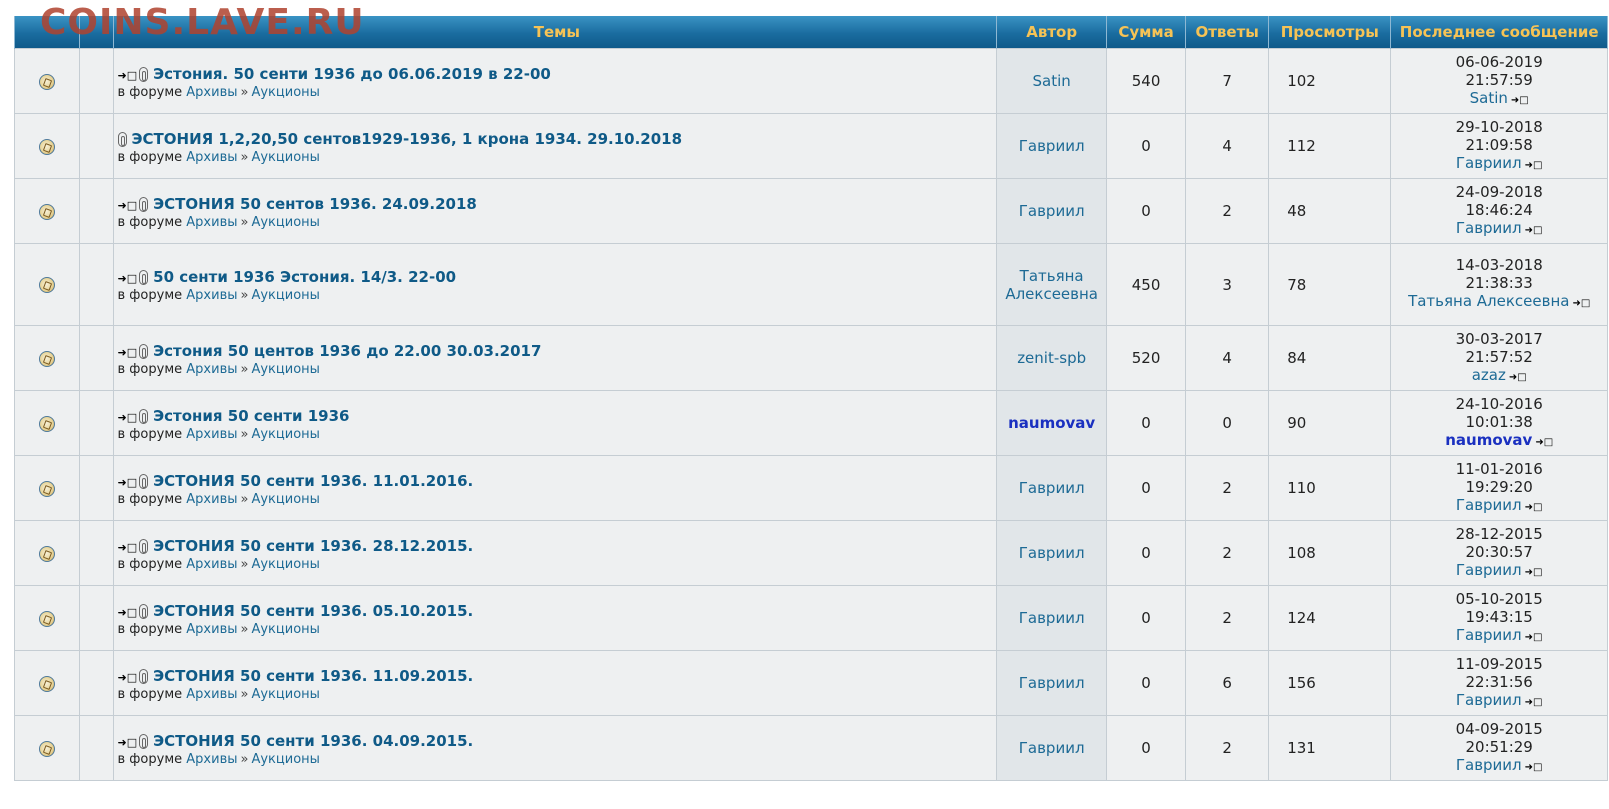 This screenshot has height=809, width=1609. Describe the element at coordinates (1489, 375) in the screenshot. I see `last-author-link: azaz` at that location.